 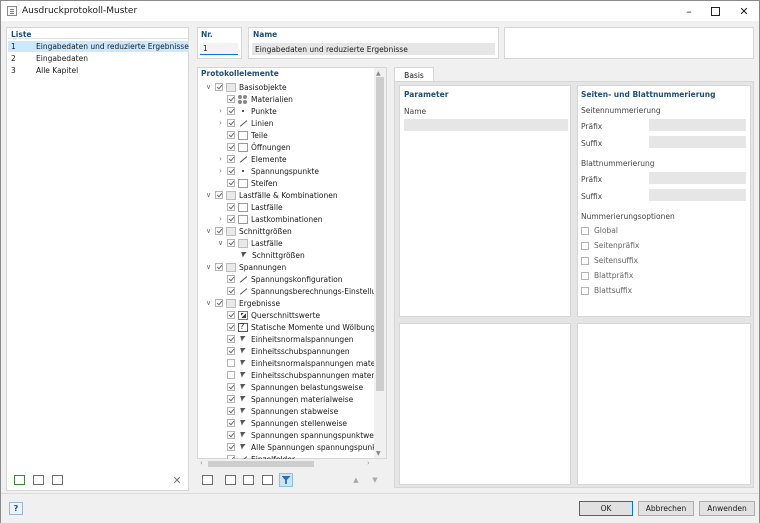 What do you see at coordinates (298, 447) in the screenshot?
I see `tree-row: Alle Spannungen spannungspunktwe` at bounding box center [298, 447].